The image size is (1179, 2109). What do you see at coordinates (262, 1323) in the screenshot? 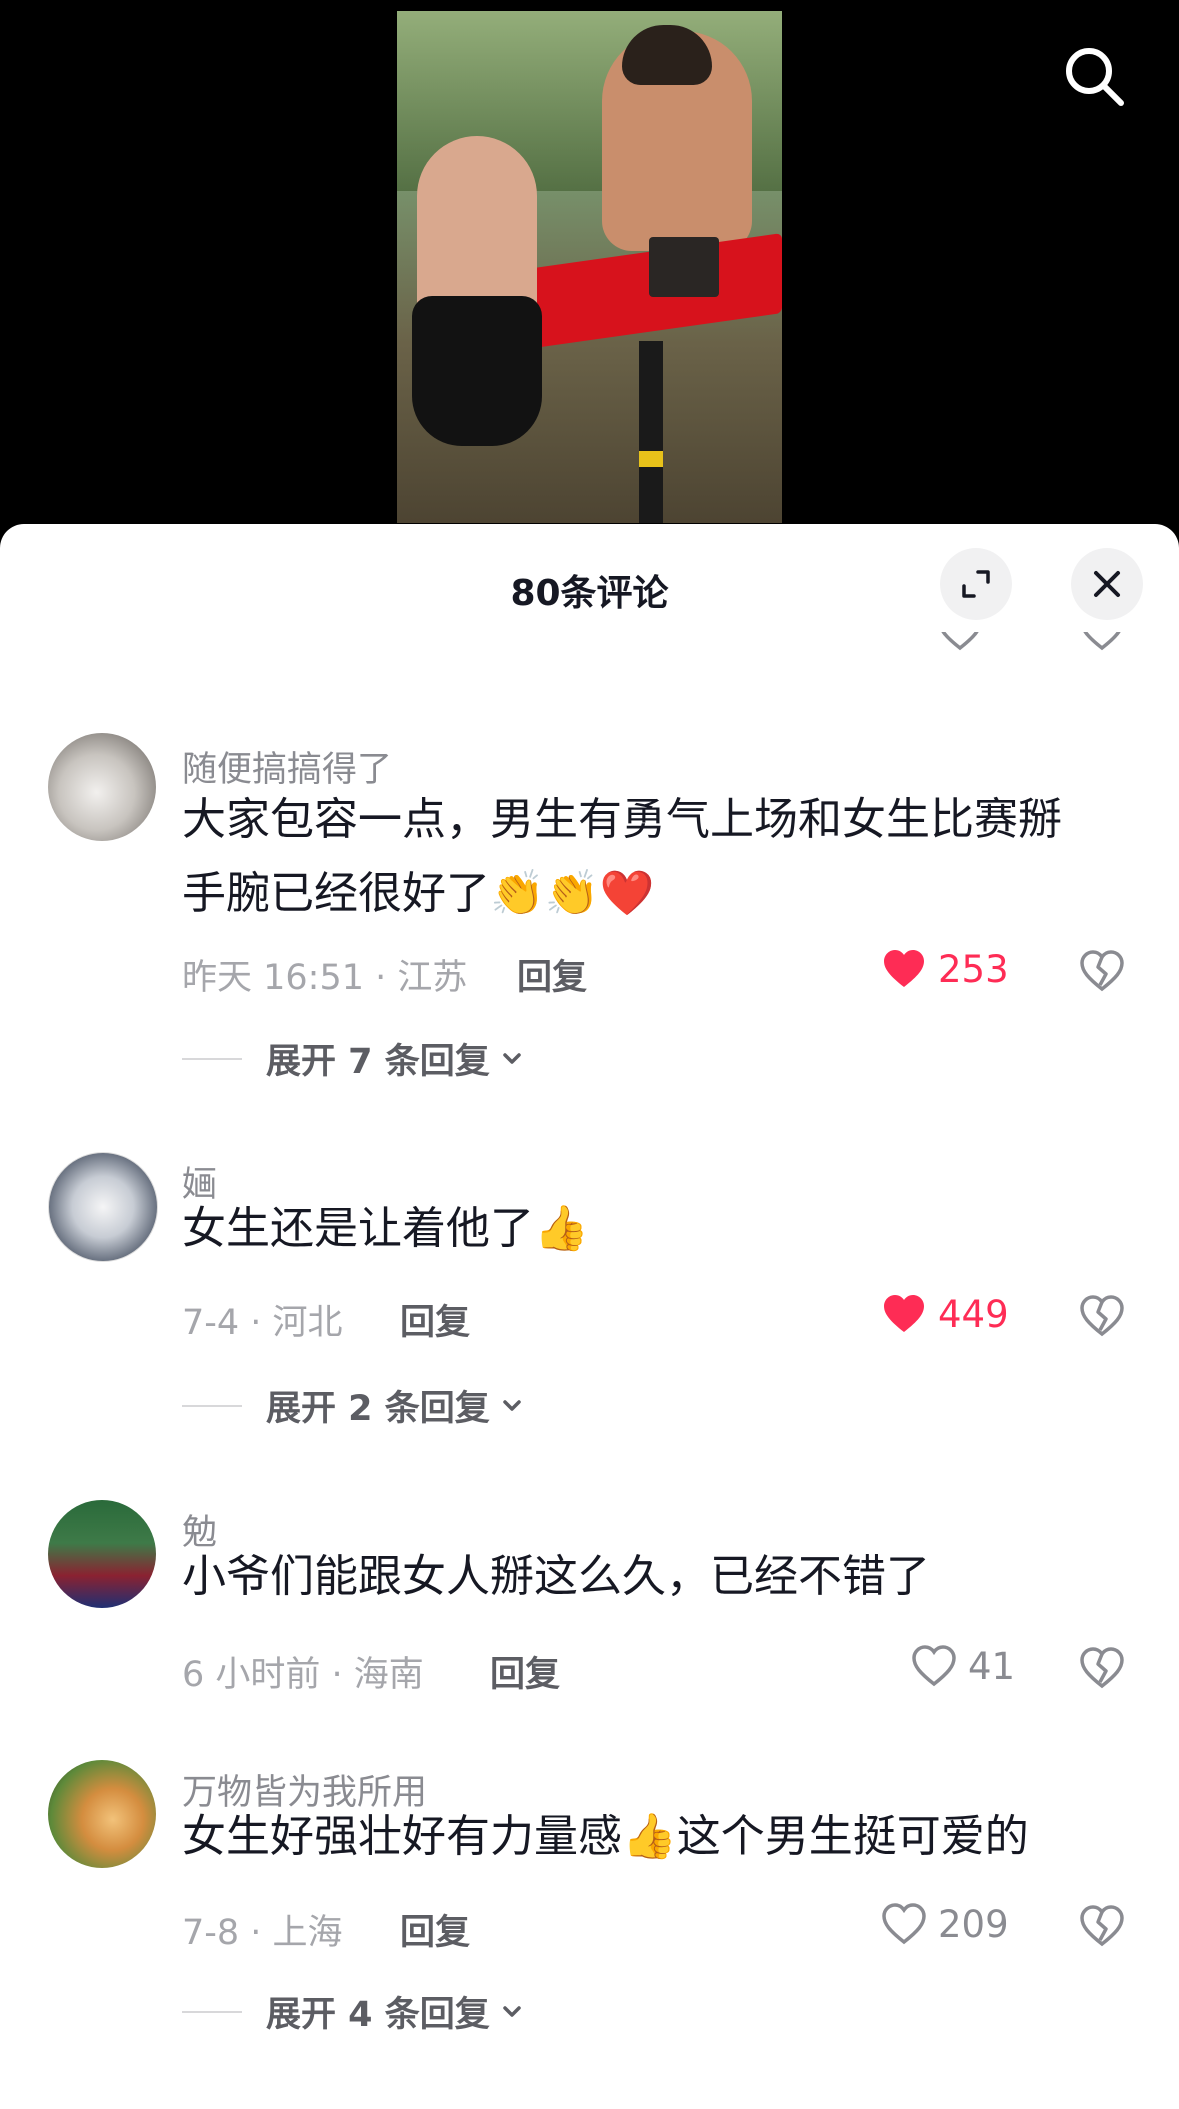
I see `comment-meta: 7-4 · 河北` at bounding box center [262, 1323].